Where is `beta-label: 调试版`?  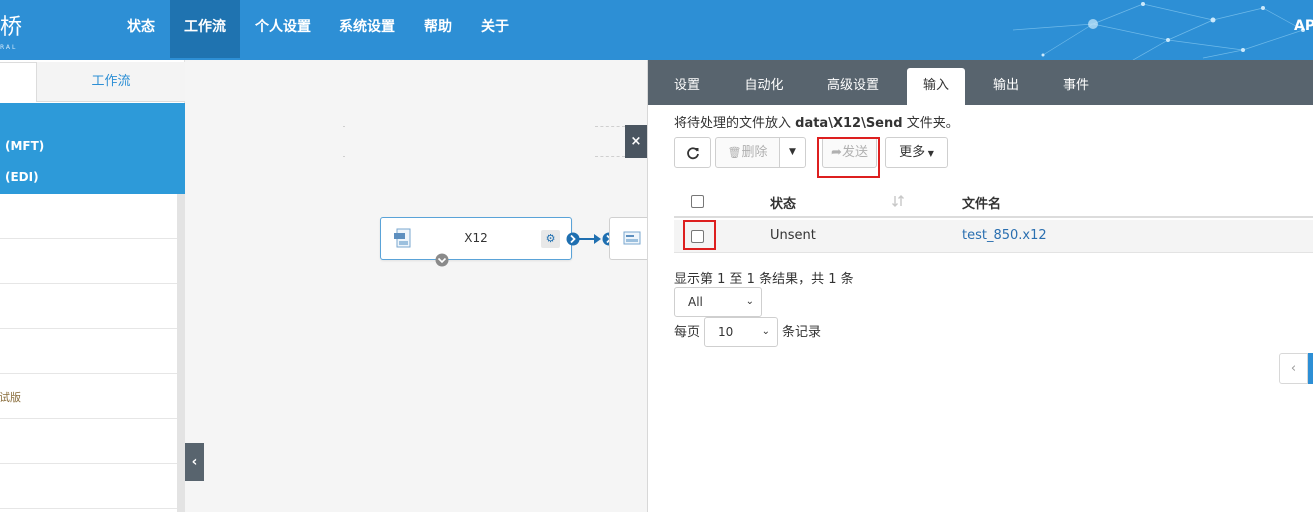 beta-label: 调试版 is located at coordinates (10, 397).